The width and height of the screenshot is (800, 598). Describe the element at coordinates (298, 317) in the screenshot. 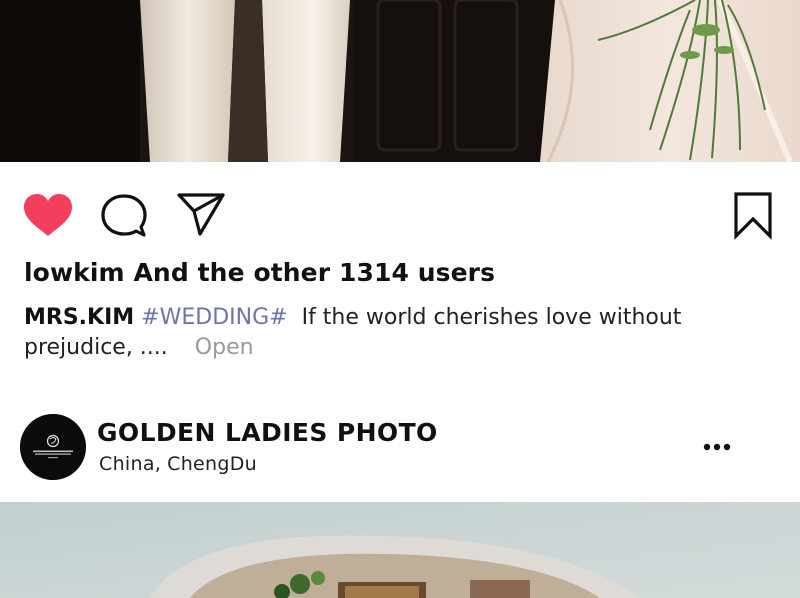

I see `caption-text-spacer` at that location.